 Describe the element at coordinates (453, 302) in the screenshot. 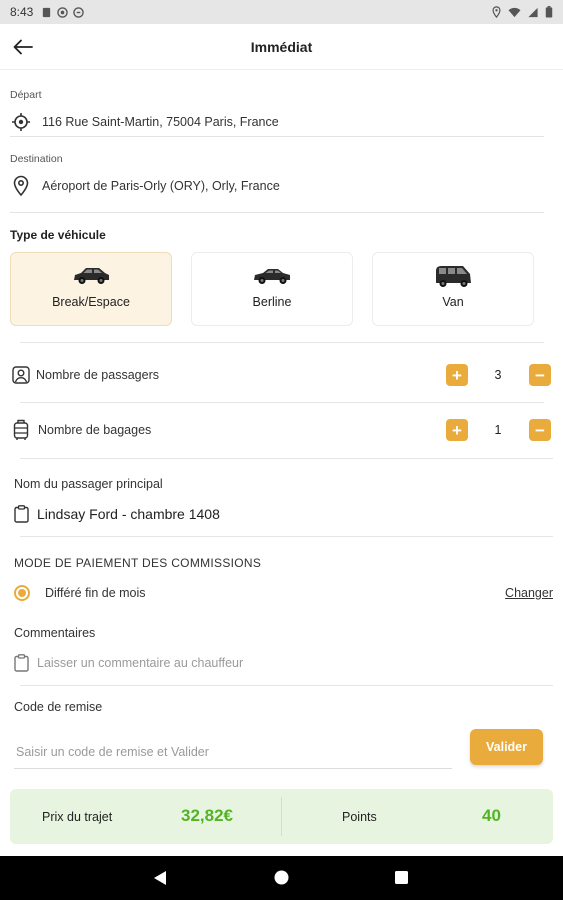

I see `vehicle-option-label: Van` at that location.